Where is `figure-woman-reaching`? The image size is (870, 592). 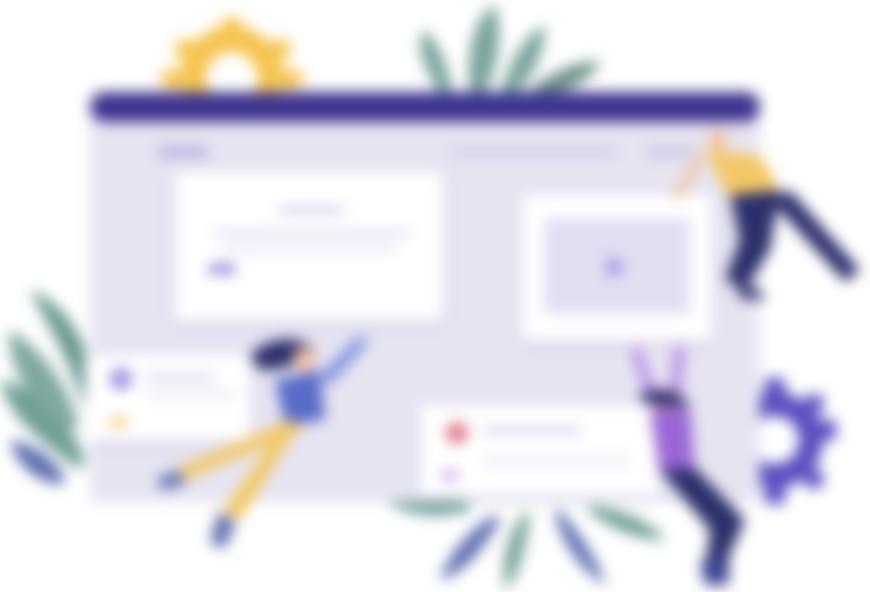
figure-woman-reaching is located at coordinates (263, 441).